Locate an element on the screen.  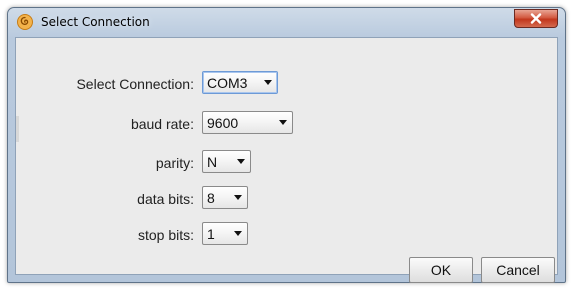
stop-bits-label: stop bits: is located at coordinates (165, 235).